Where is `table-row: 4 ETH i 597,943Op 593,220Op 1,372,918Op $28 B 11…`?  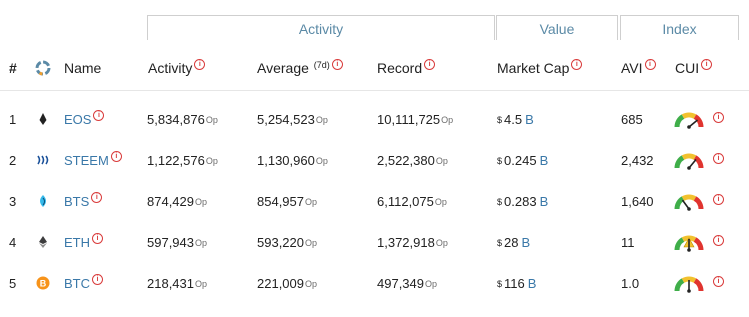 table-row: 4 ETH i 597,943Op 593,220Op 1,372,918Op $28 B 11… is located at coordinates (374, 254).